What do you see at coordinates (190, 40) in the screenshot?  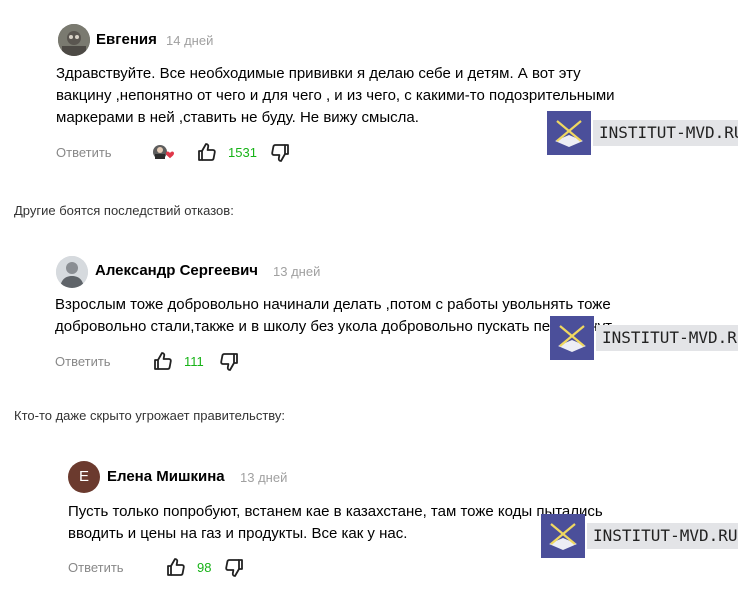 I see `comment-date: 14 дней` at bounding box center [190, 40].